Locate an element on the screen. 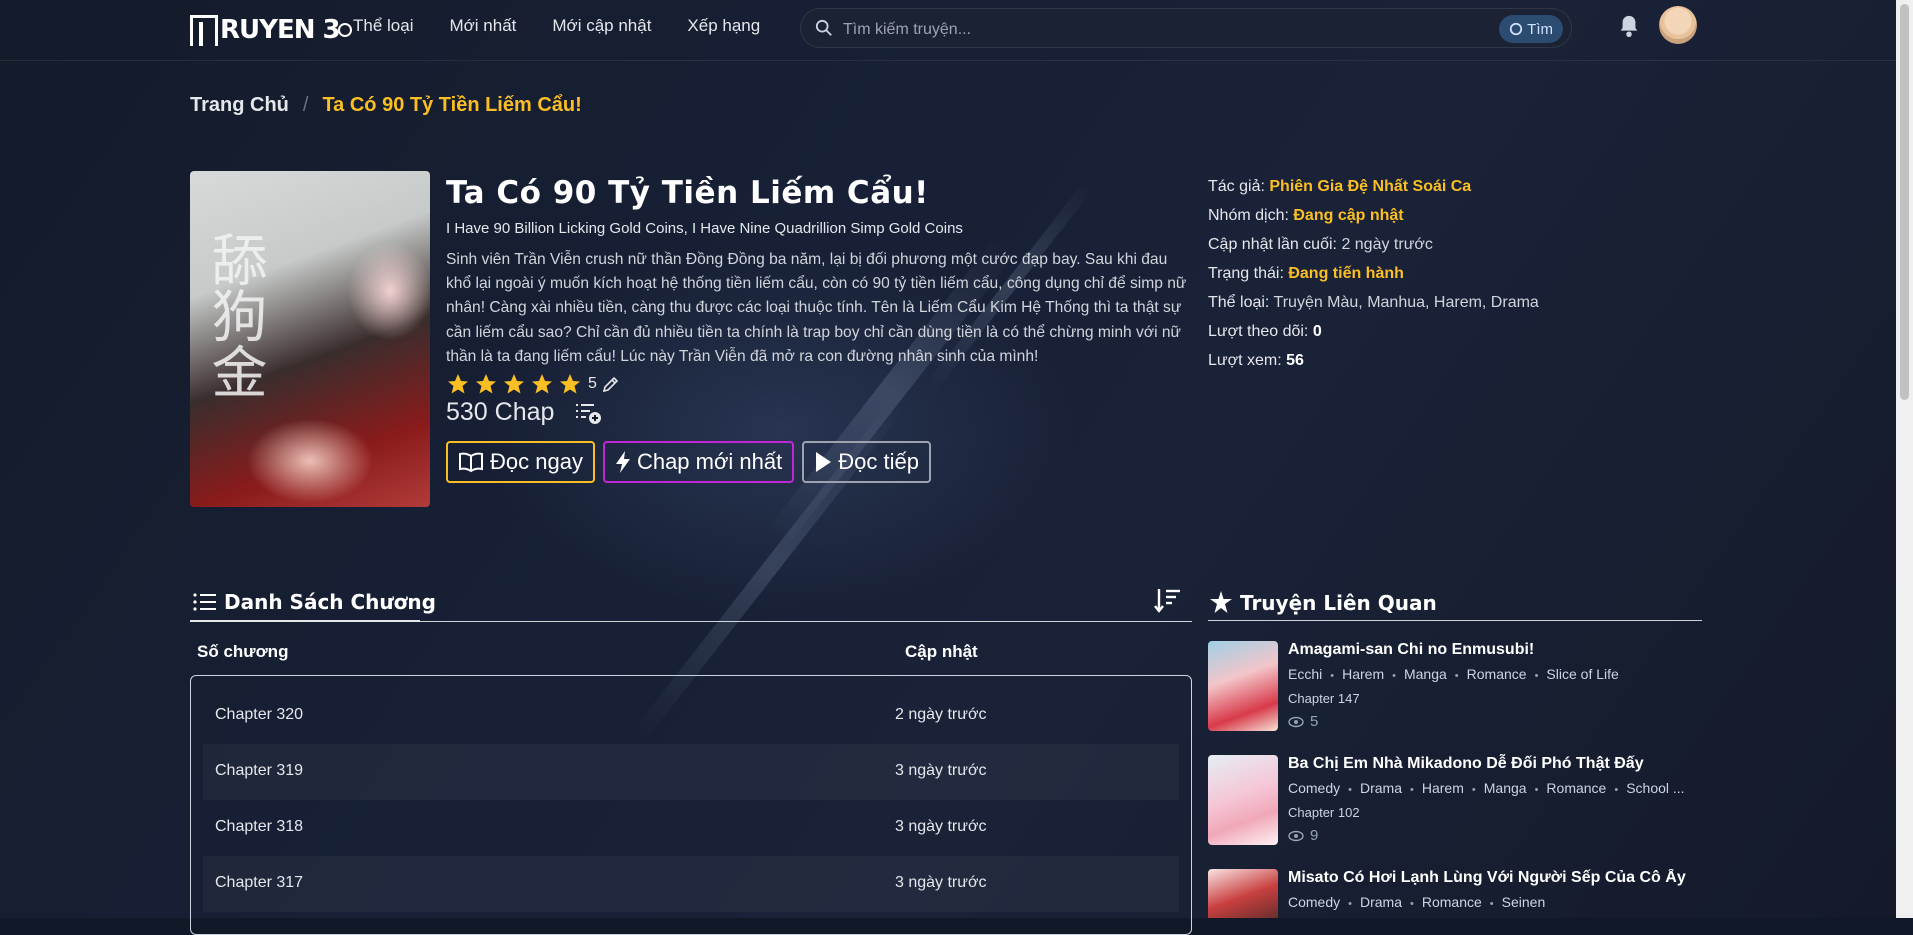 The image size is (1913, 935). genre-label: Thể loại: is located at coordinates (1239, 302).